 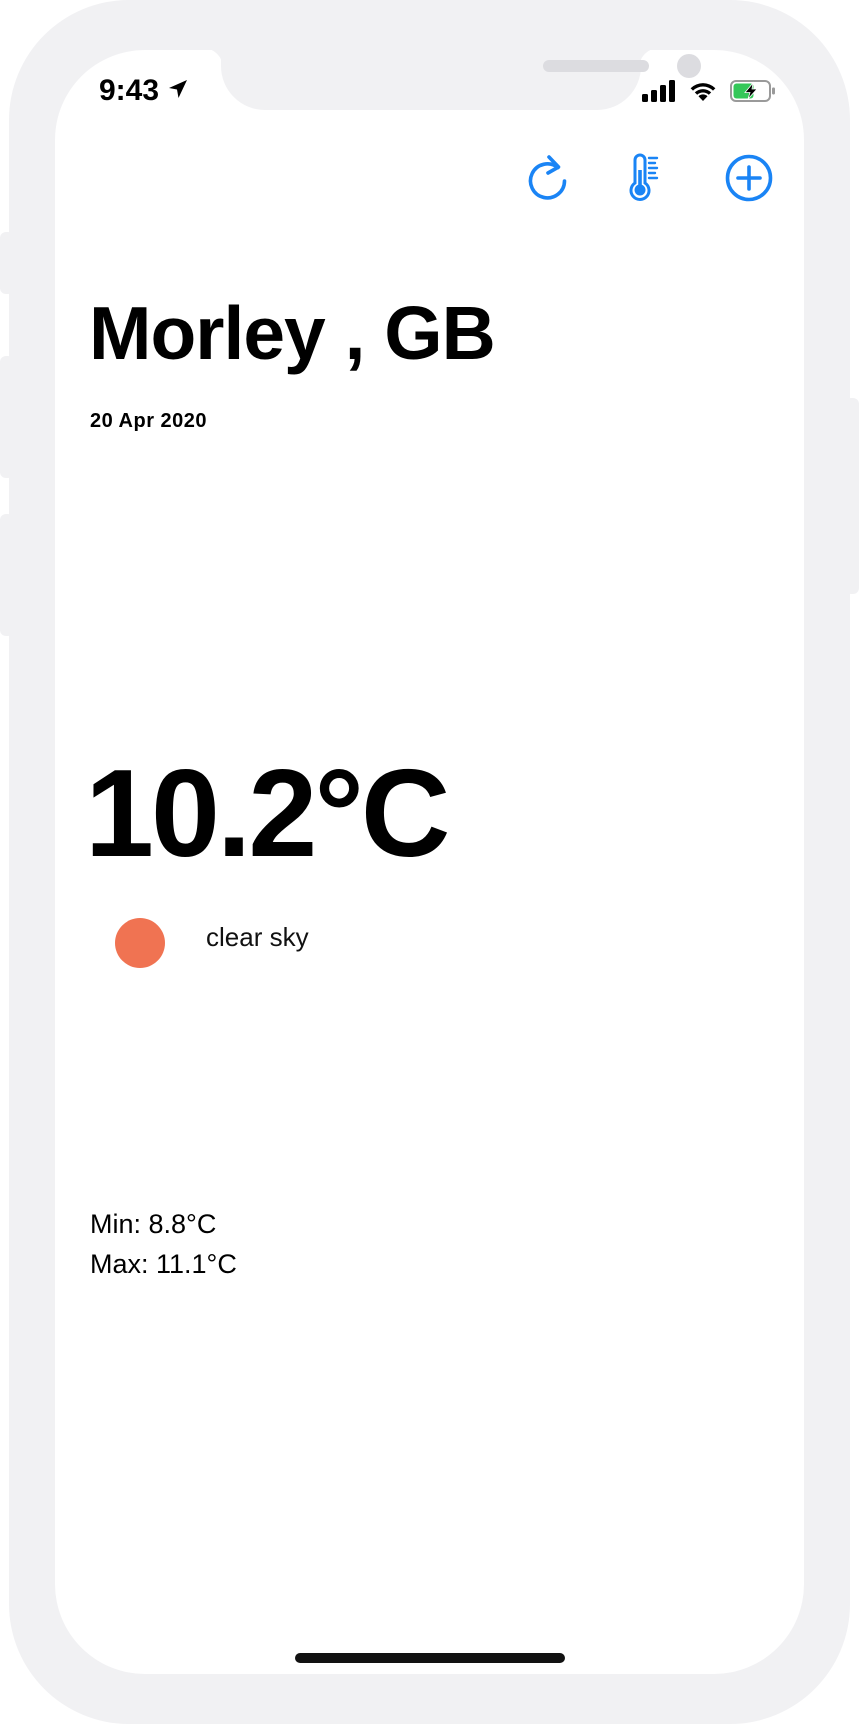 What do you see at coordinates (292, 333) in the screenshot?
I see `city-title: Morley , GB` at bounding box center [292, 333].